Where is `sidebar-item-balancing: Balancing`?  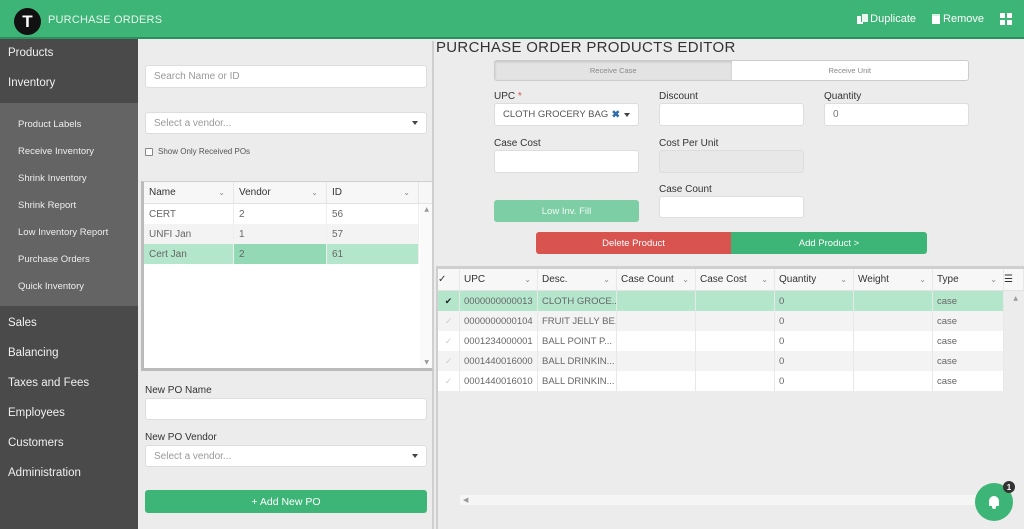 sidebar-item-balancing: Balancing is located at coordinates (69, 356).